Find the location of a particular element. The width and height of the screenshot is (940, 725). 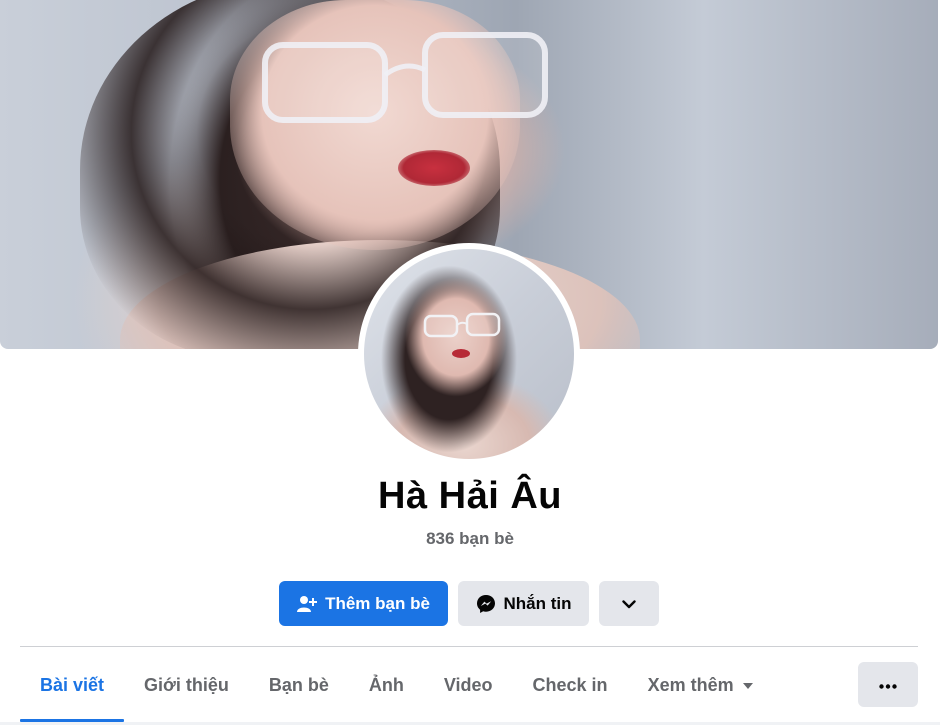

tab-see-more: Xem thêm is located at coordinates (700, 685).